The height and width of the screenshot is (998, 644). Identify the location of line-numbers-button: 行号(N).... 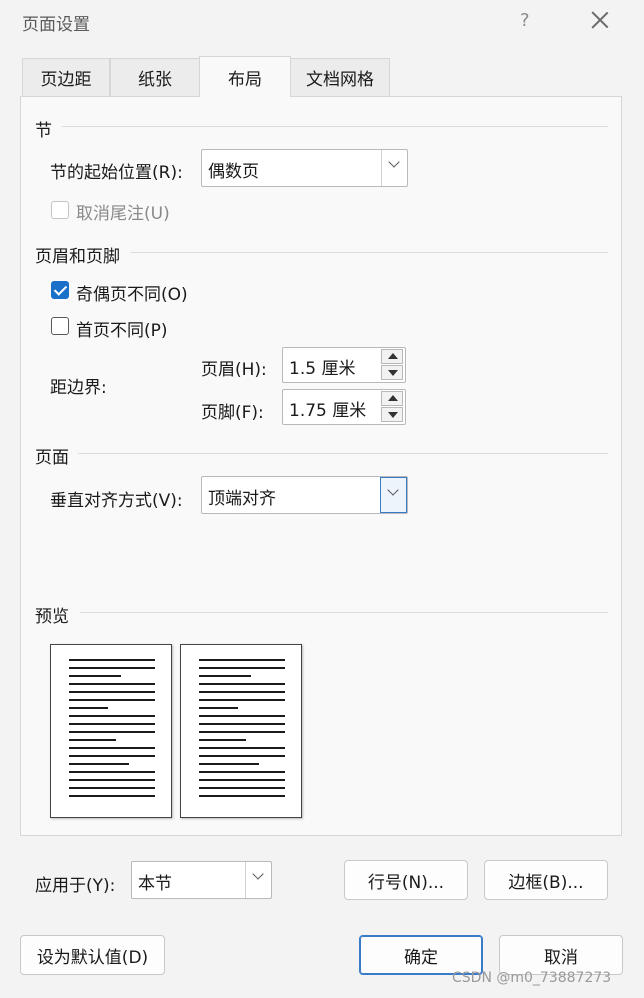
(406, 880).